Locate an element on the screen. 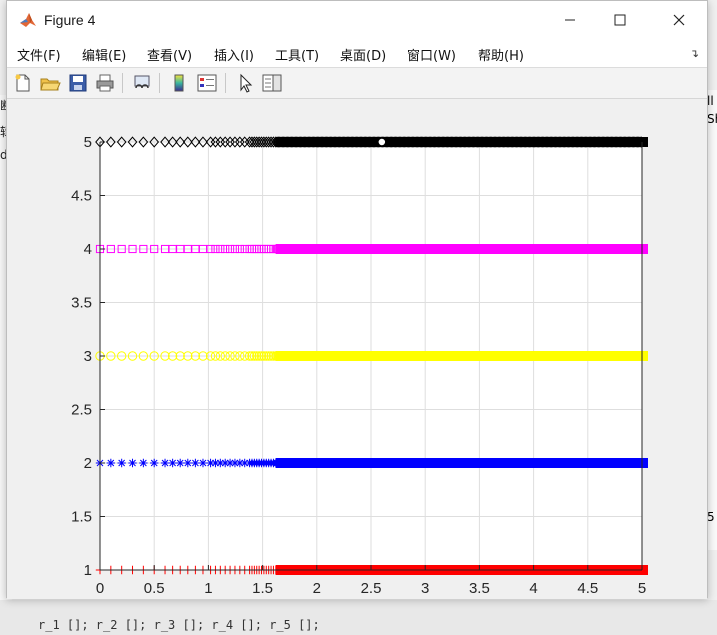 The width and height of the screenshot is (717, 635). maximize-button is located at coordinates (620, 20).